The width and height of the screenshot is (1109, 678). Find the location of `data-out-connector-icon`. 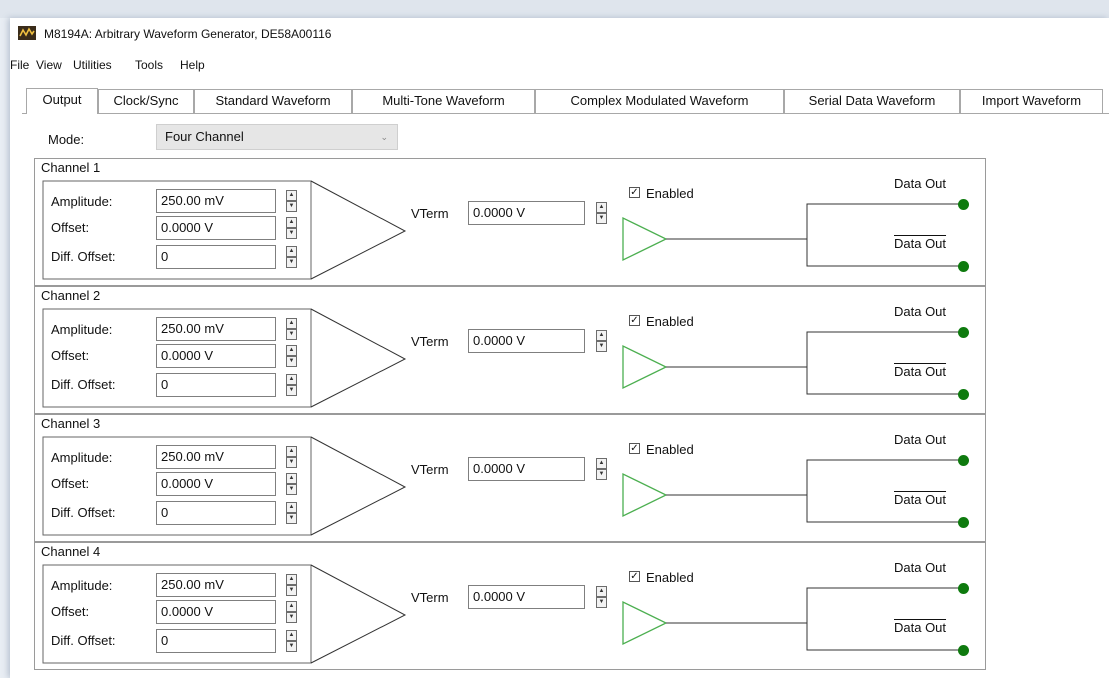

data-out-connector-icon is located at coordinates (963, 204).